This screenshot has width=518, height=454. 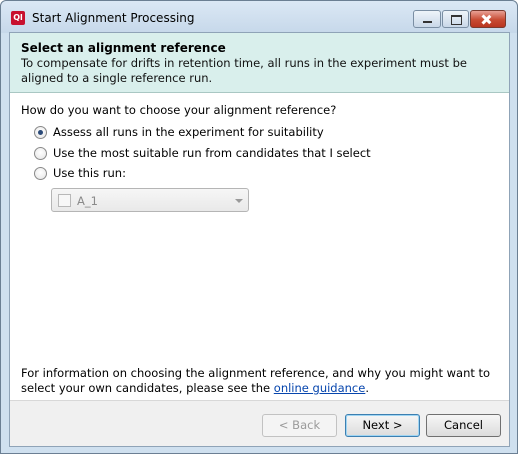 What do you see at coordinates (123, 48) in the screenshot?
I see `page-title: Select an alignment reference` at bounding box center [123, 48].